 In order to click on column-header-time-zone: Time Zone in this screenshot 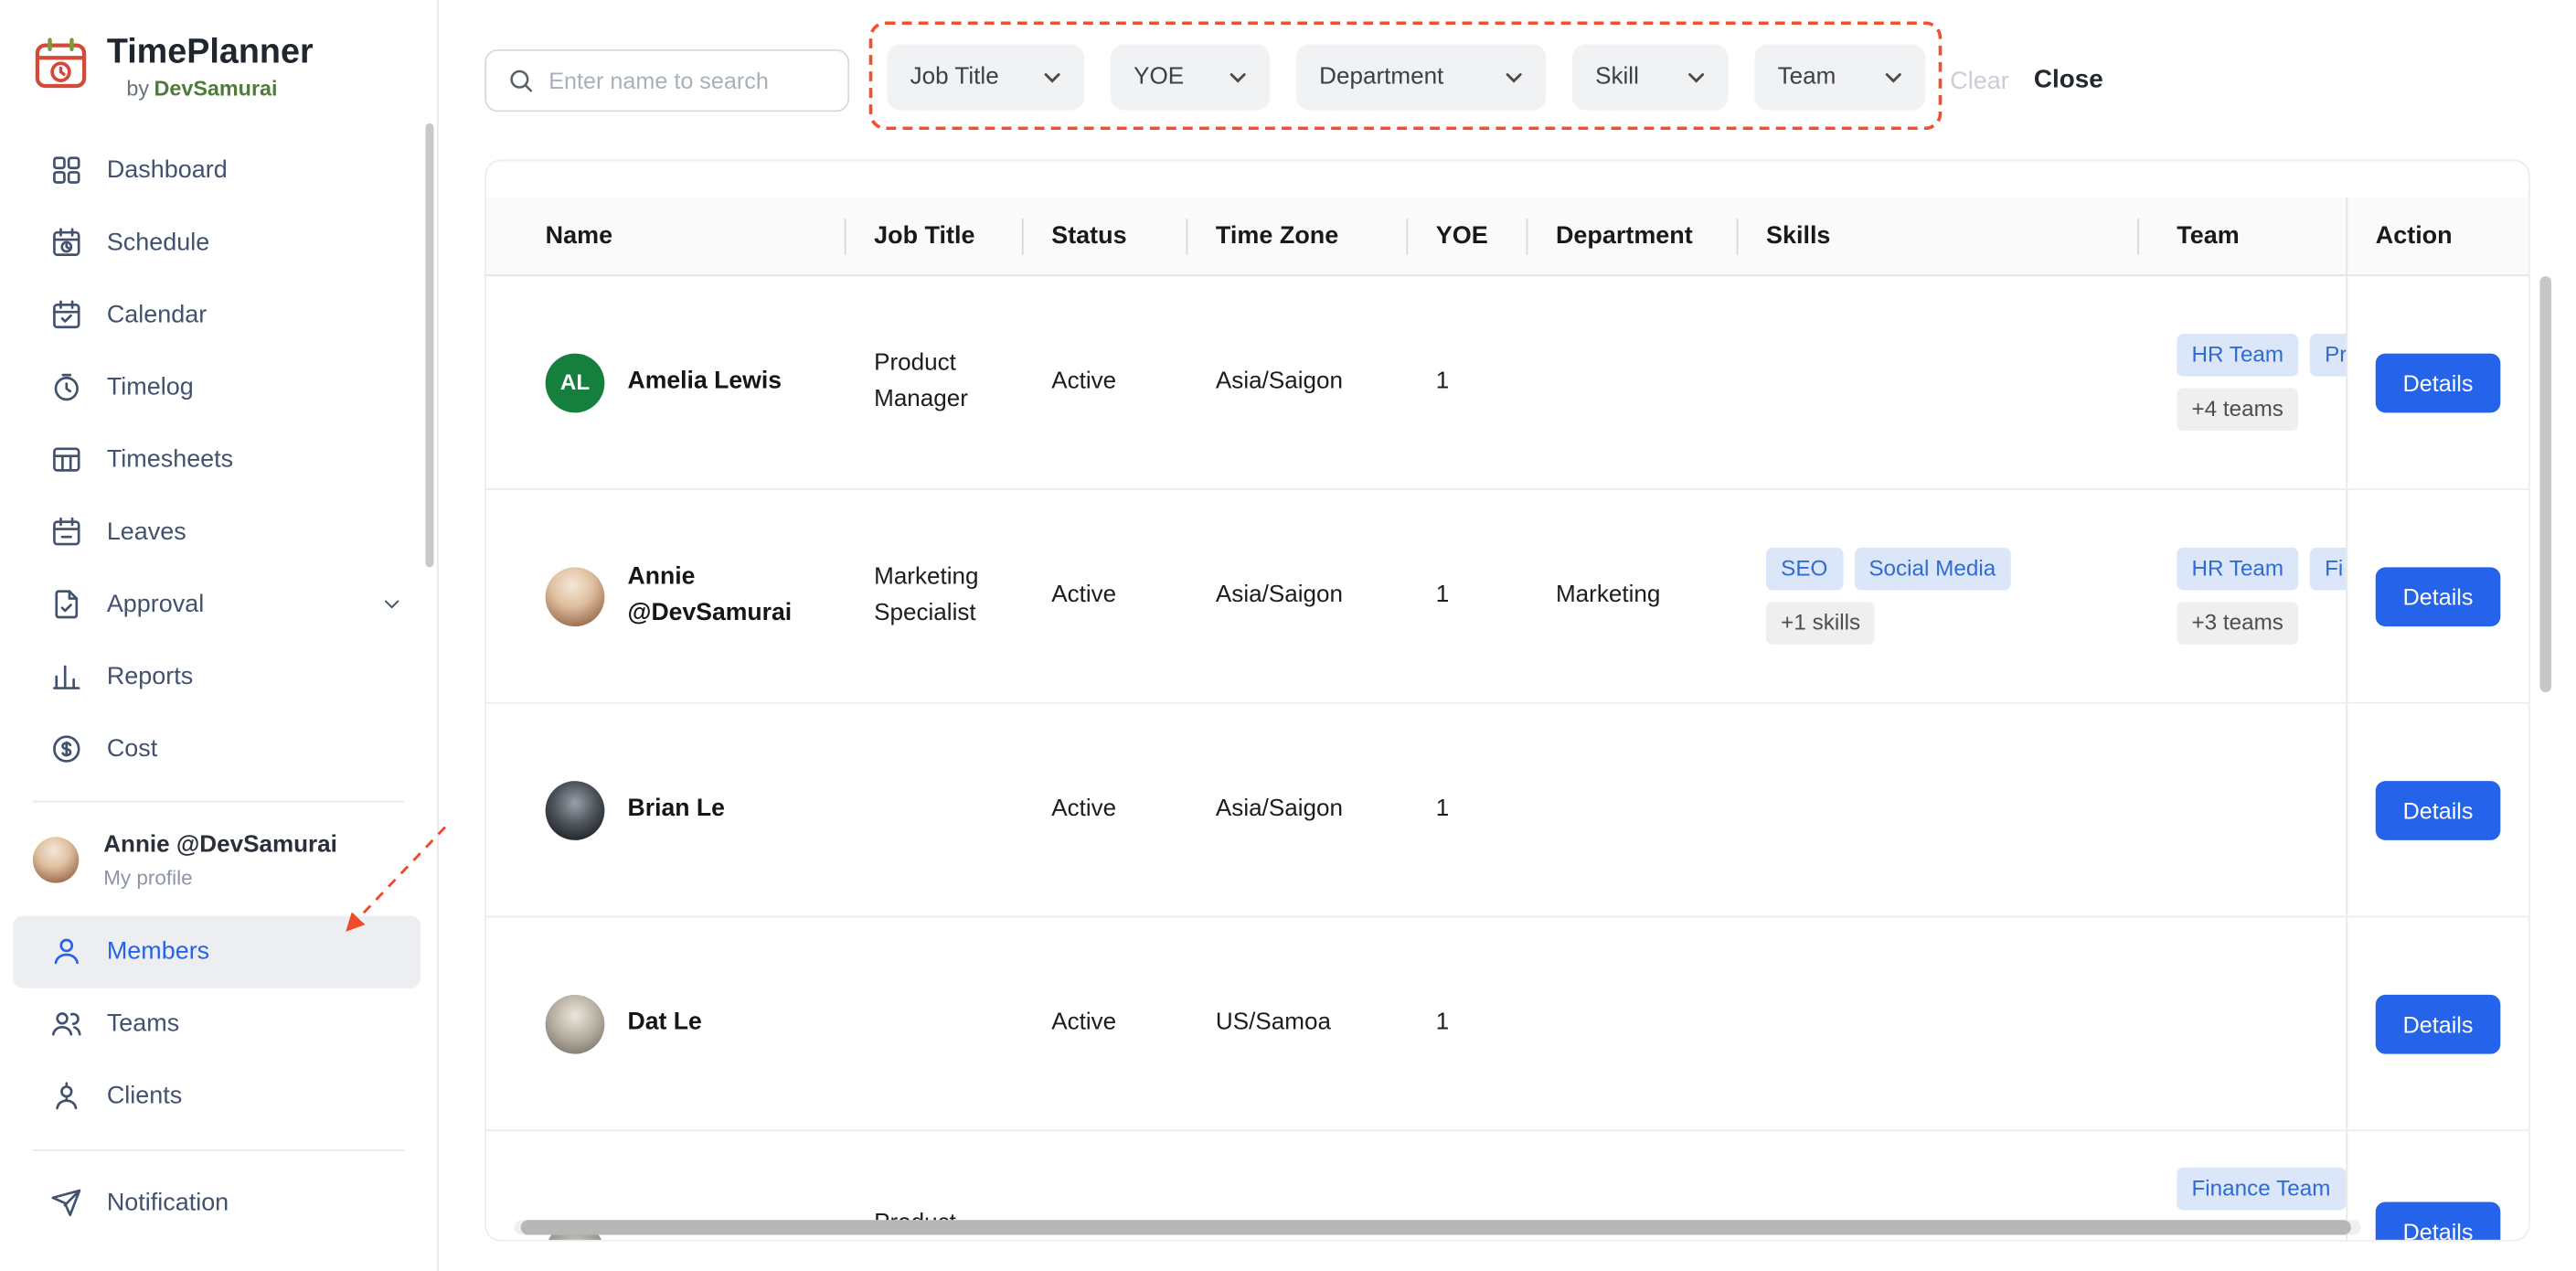, I will do `click(1296, 236)`.